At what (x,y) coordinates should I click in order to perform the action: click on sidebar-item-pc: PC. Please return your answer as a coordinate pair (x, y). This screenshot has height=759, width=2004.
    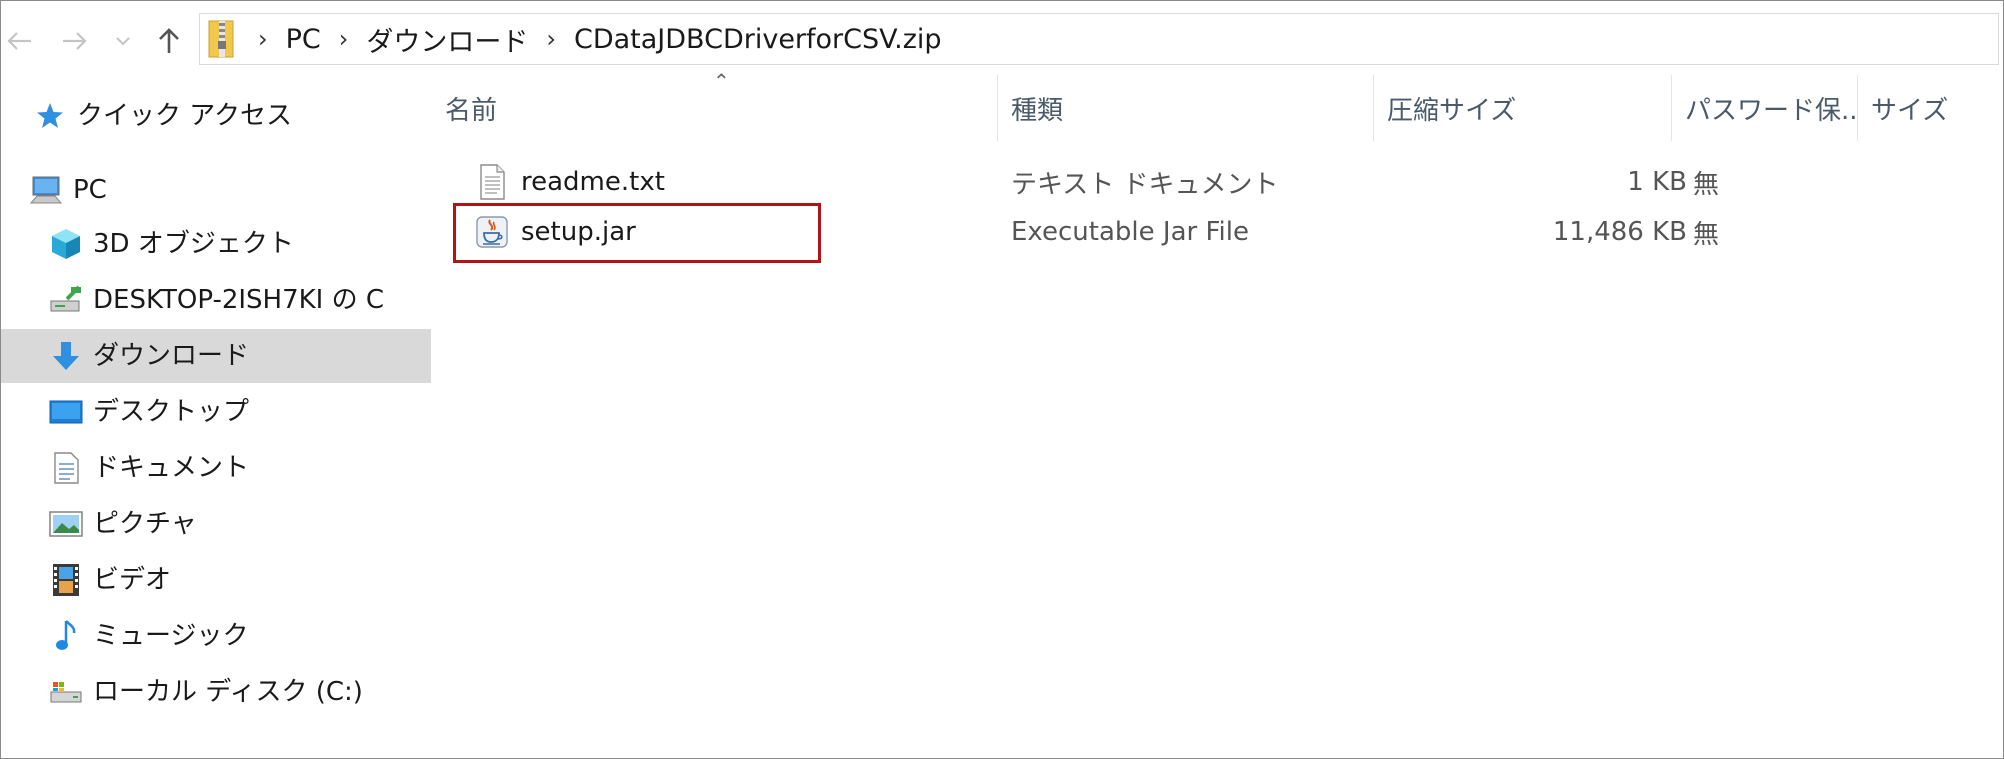
    Looking at the image, I should click on (225, 190).